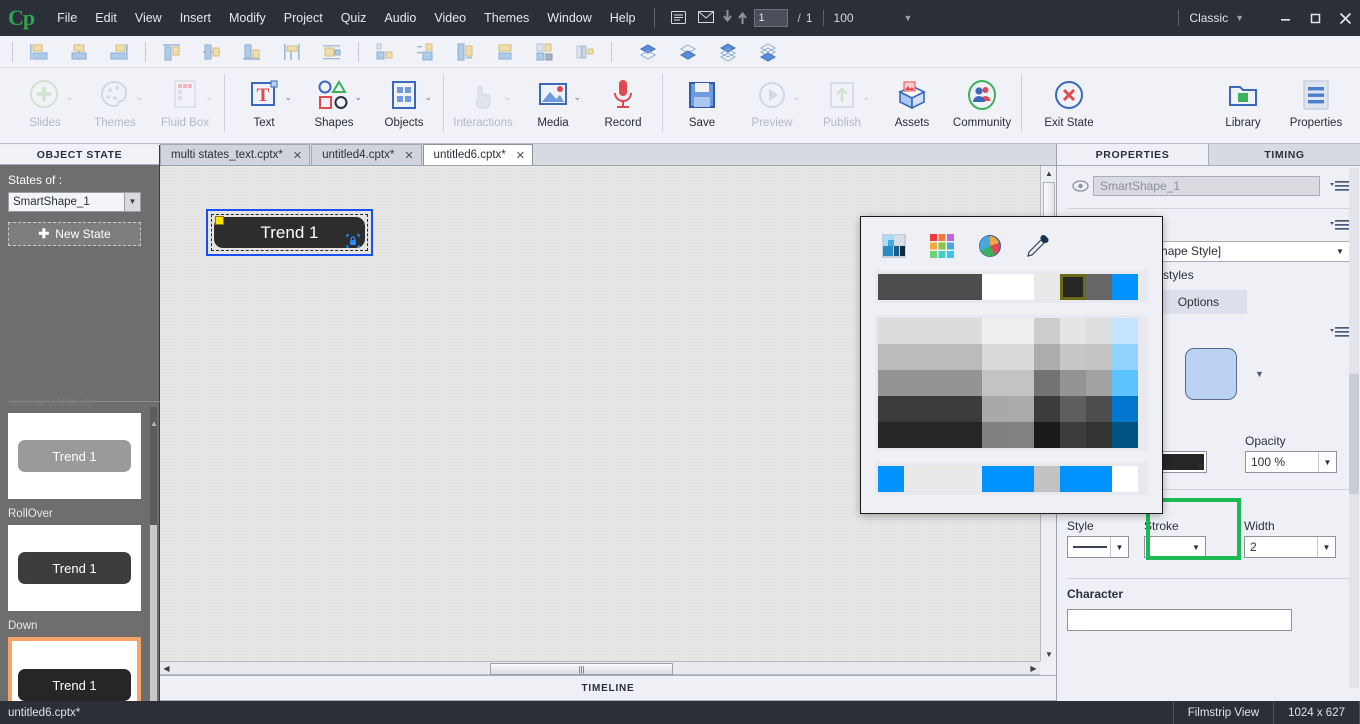  I want to click on stroke-width-chevron-down-icon: ▼, so click(1326, 547).